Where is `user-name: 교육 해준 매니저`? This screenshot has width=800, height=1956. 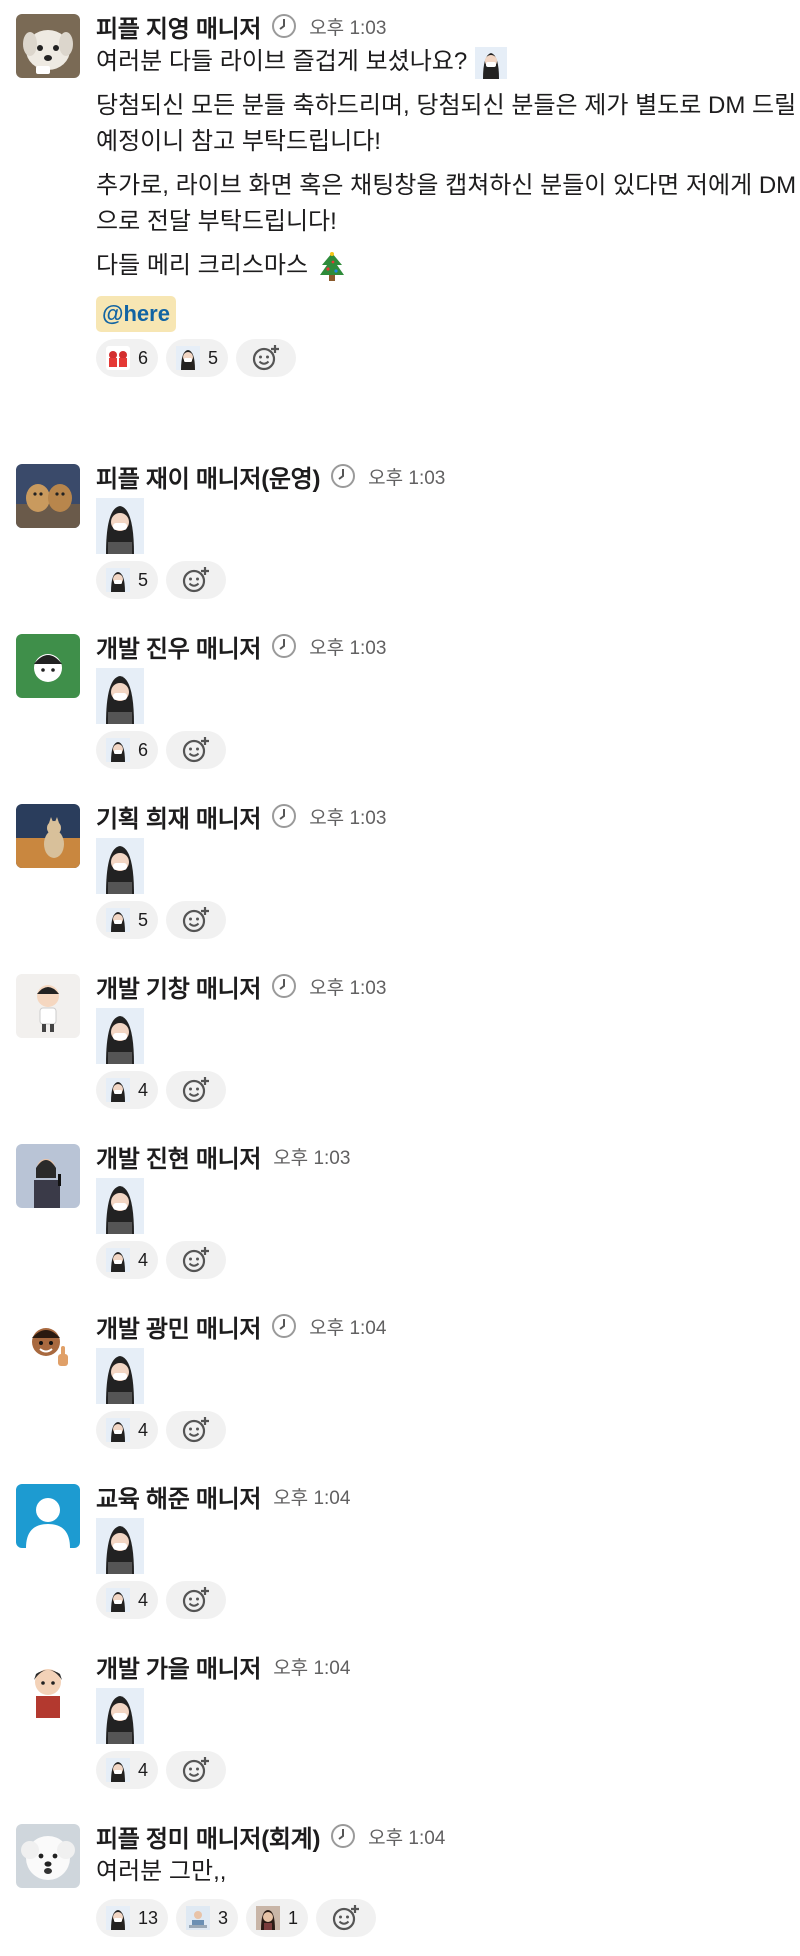
user-name: 교육 해준 매니저 is located at coordinates (179, 1496).